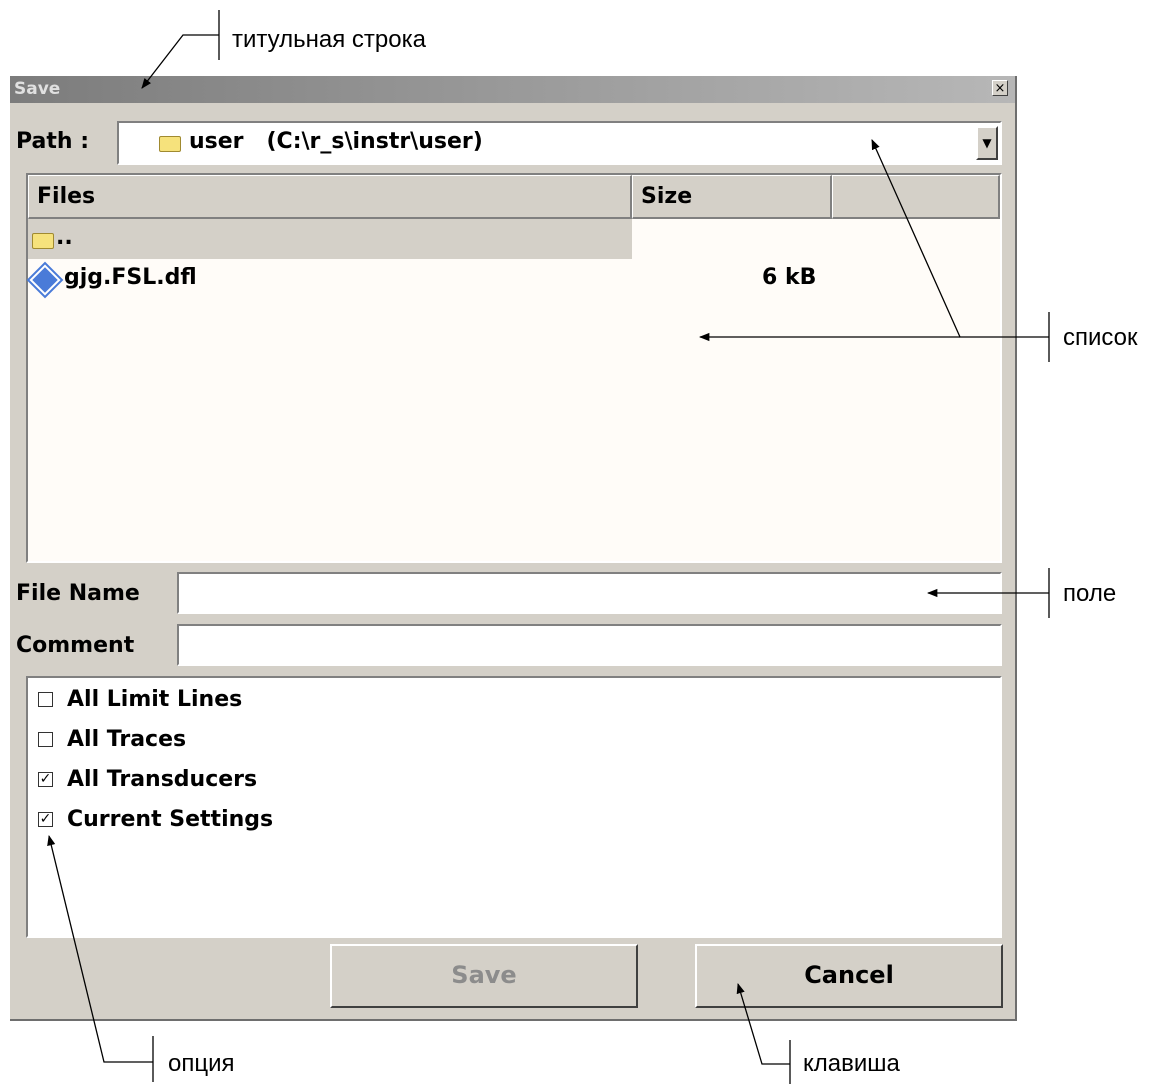 The image size is (1160, 1086). Describe the element at coordinates (45, 739) in the screenshot. I see `checkbox-all-traces` at that location.